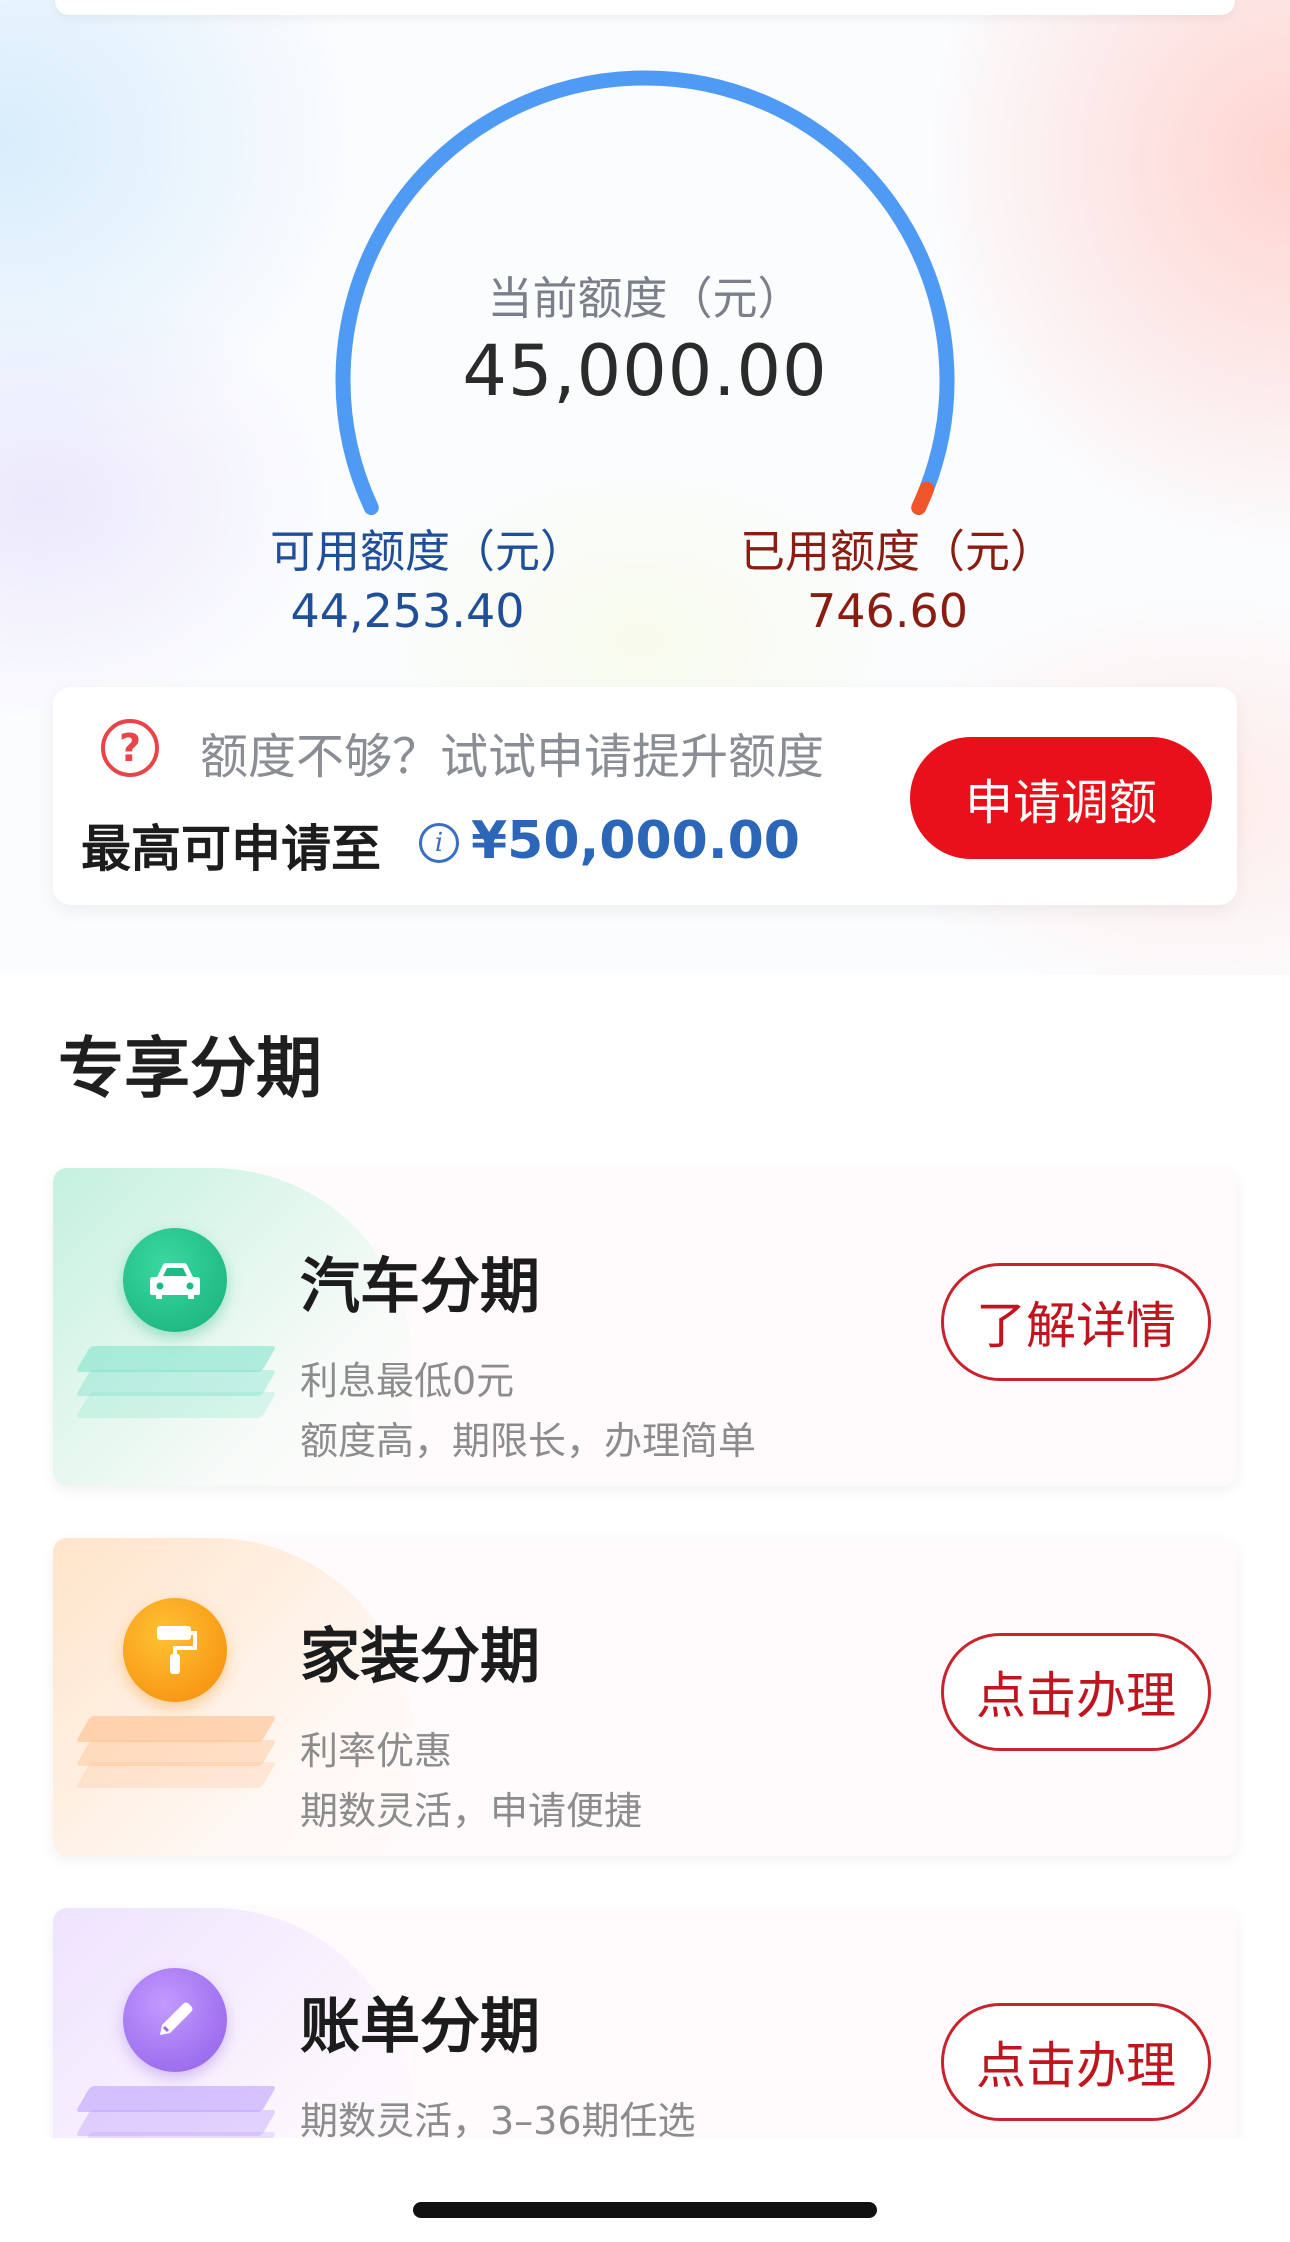 The height and width of the screenshot is (2242, 1290). What do you see at coordinates (923, 498) in the screenshot?
I see `gauge-used-arc` at bounding box center [923, 498].